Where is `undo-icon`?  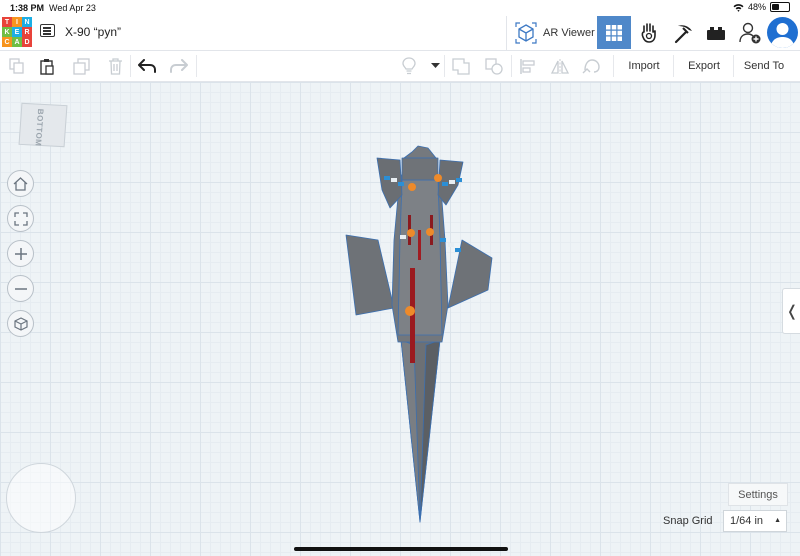 undo-icon is located at coordinates (147, 66).